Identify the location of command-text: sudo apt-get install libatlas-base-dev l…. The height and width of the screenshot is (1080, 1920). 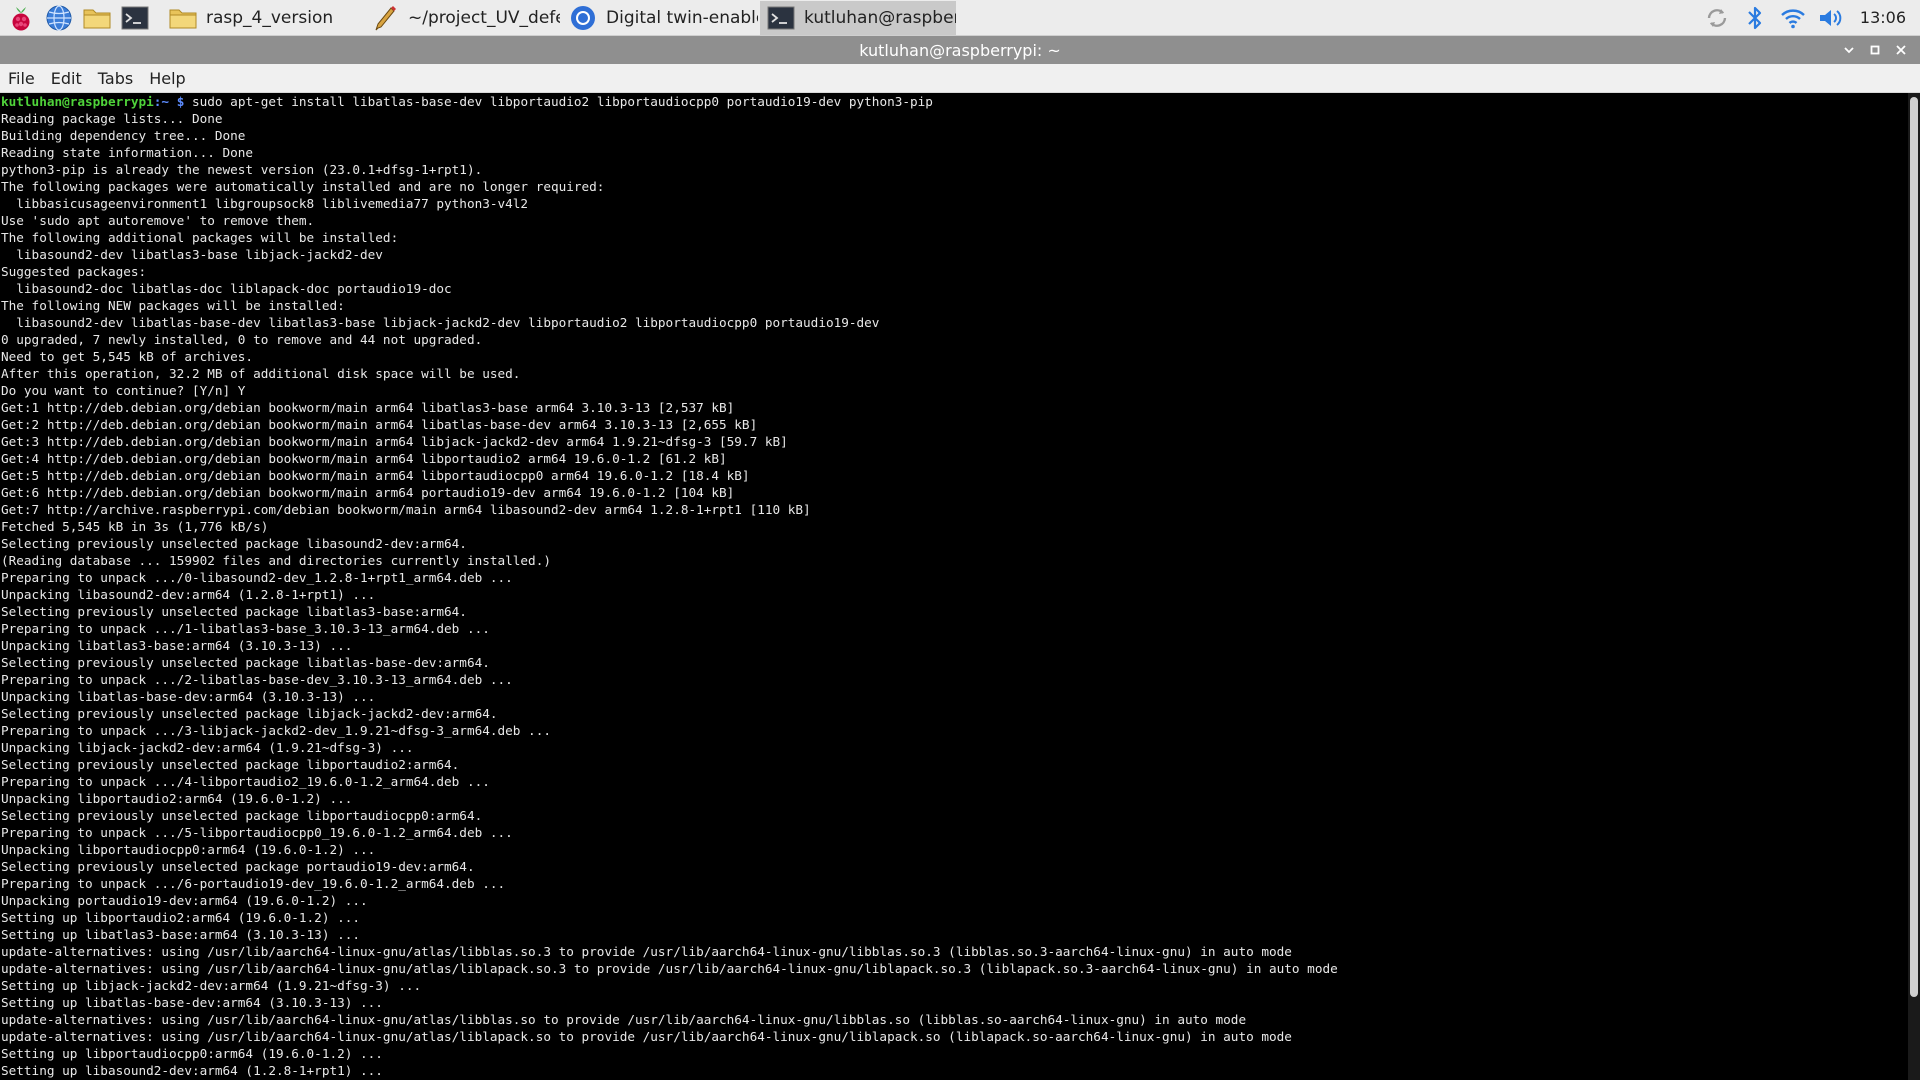
(558, 101).